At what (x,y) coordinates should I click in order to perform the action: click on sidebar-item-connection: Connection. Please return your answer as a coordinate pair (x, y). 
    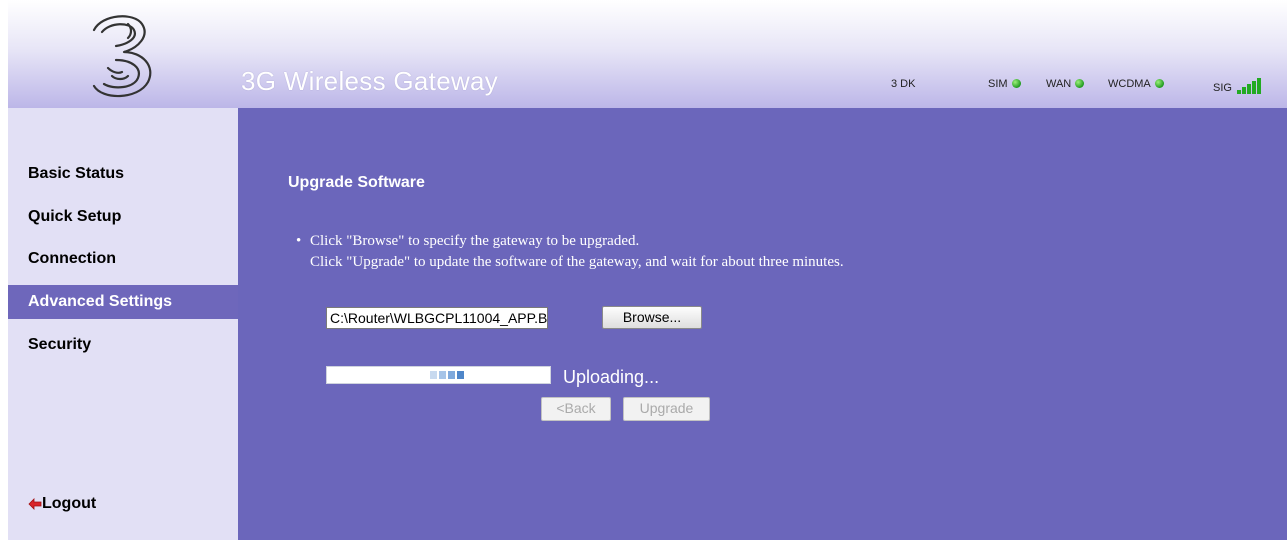
    Looking at the image, I should click on (123, 259).